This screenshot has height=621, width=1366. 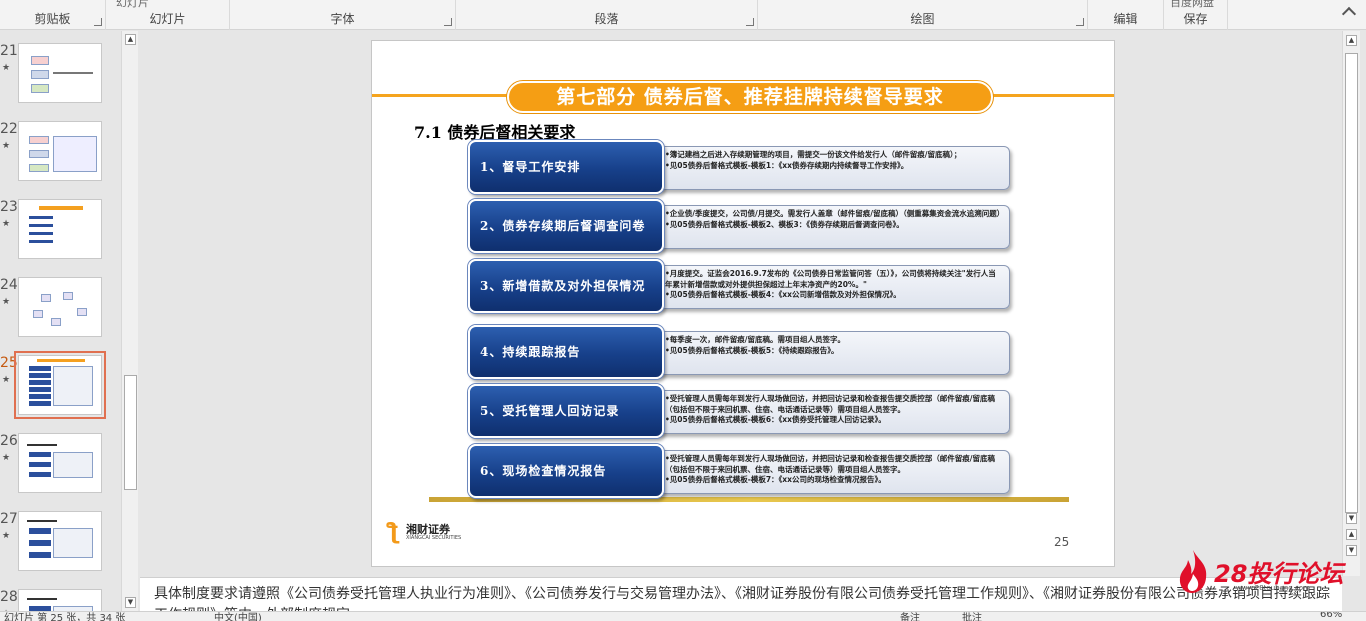 I want to click on ribbon-group-label: 剪贴板, so click(x=52, y=19).